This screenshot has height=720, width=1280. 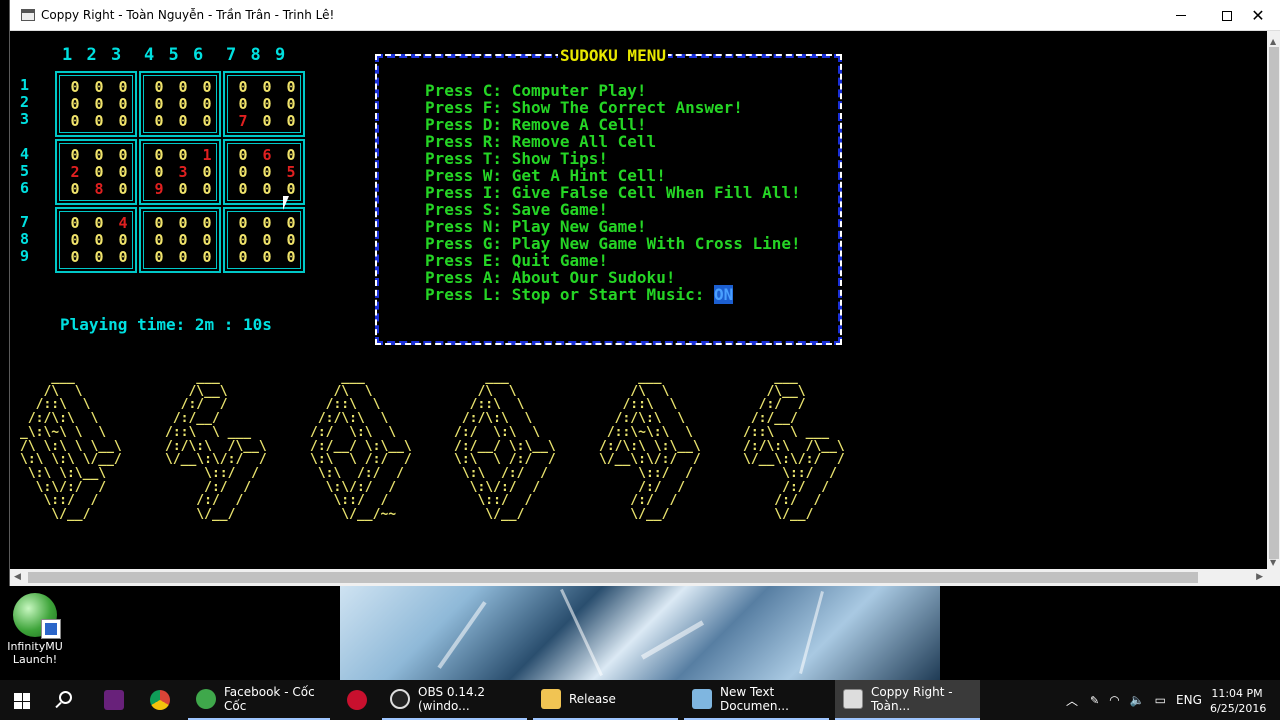 I want to click on sudoku-cell: 2, so click(x=75, y=172).